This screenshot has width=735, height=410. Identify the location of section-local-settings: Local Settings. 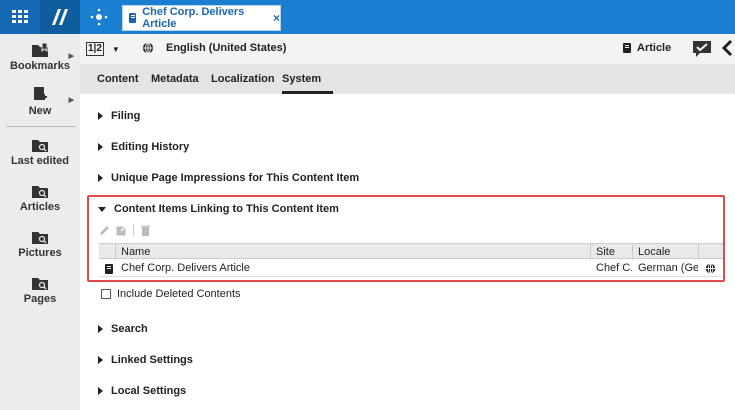
(142, 391).